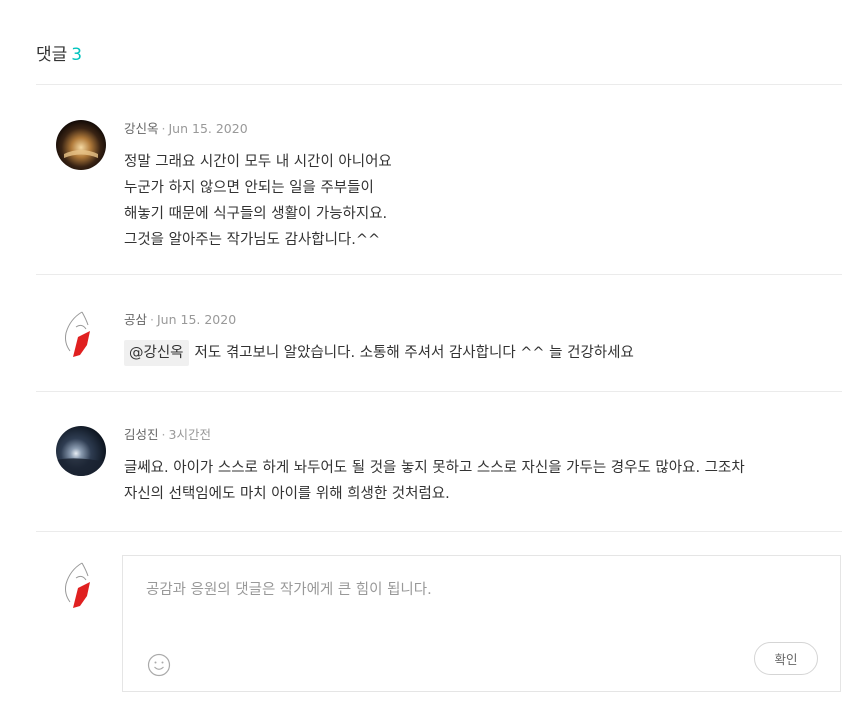 The image size is (862, 717). Describe the element at coordinates (141, 128) in the screenshot. I see `comment-author: 강신옥` at that location.